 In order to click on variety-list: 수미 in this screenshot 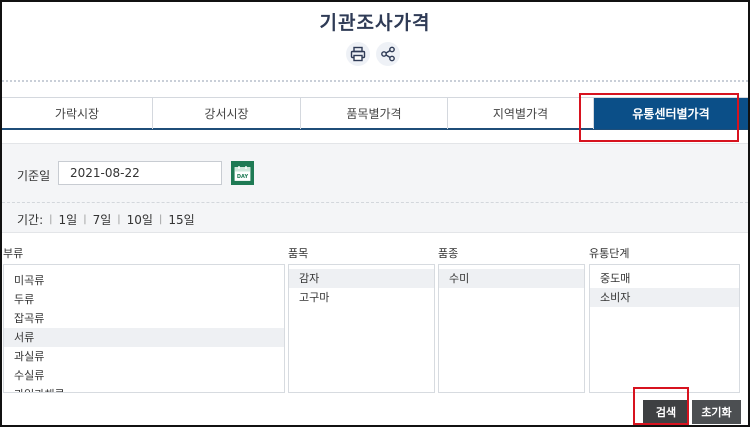, I will do `click(511, 328)`.